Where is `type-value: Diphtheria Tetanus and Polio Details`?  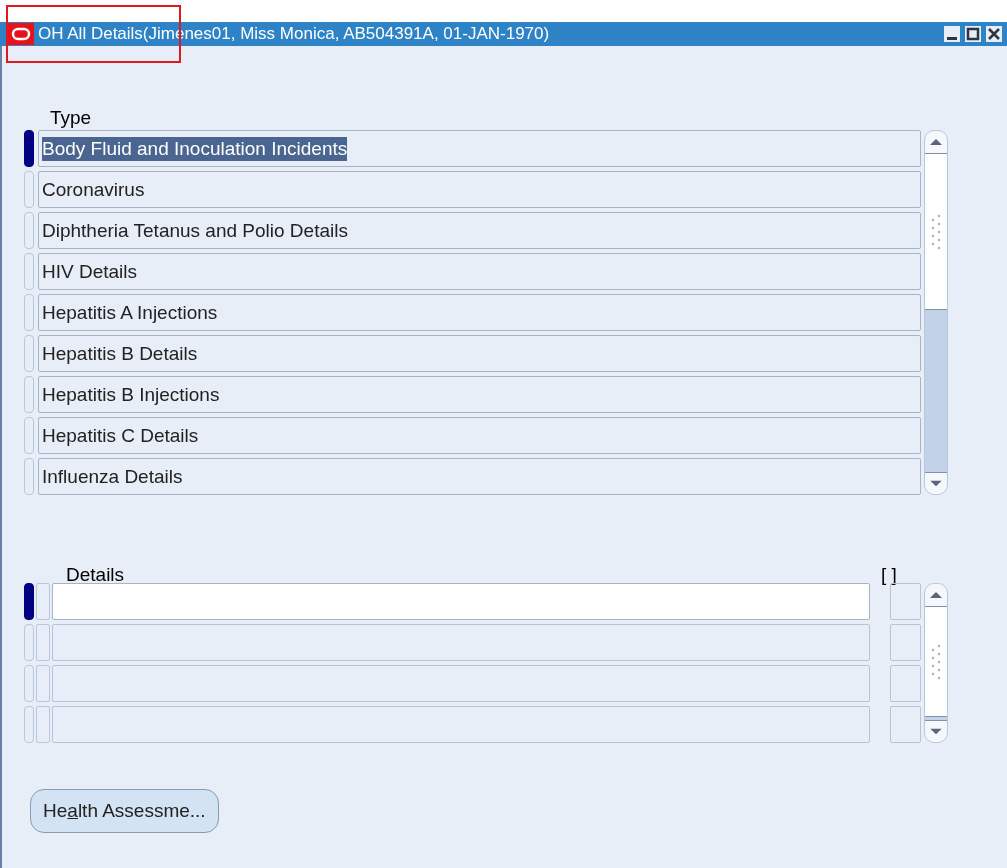
type-value: Diphtheria Tetanus and Polio Details is located at coordinates (195, 230).